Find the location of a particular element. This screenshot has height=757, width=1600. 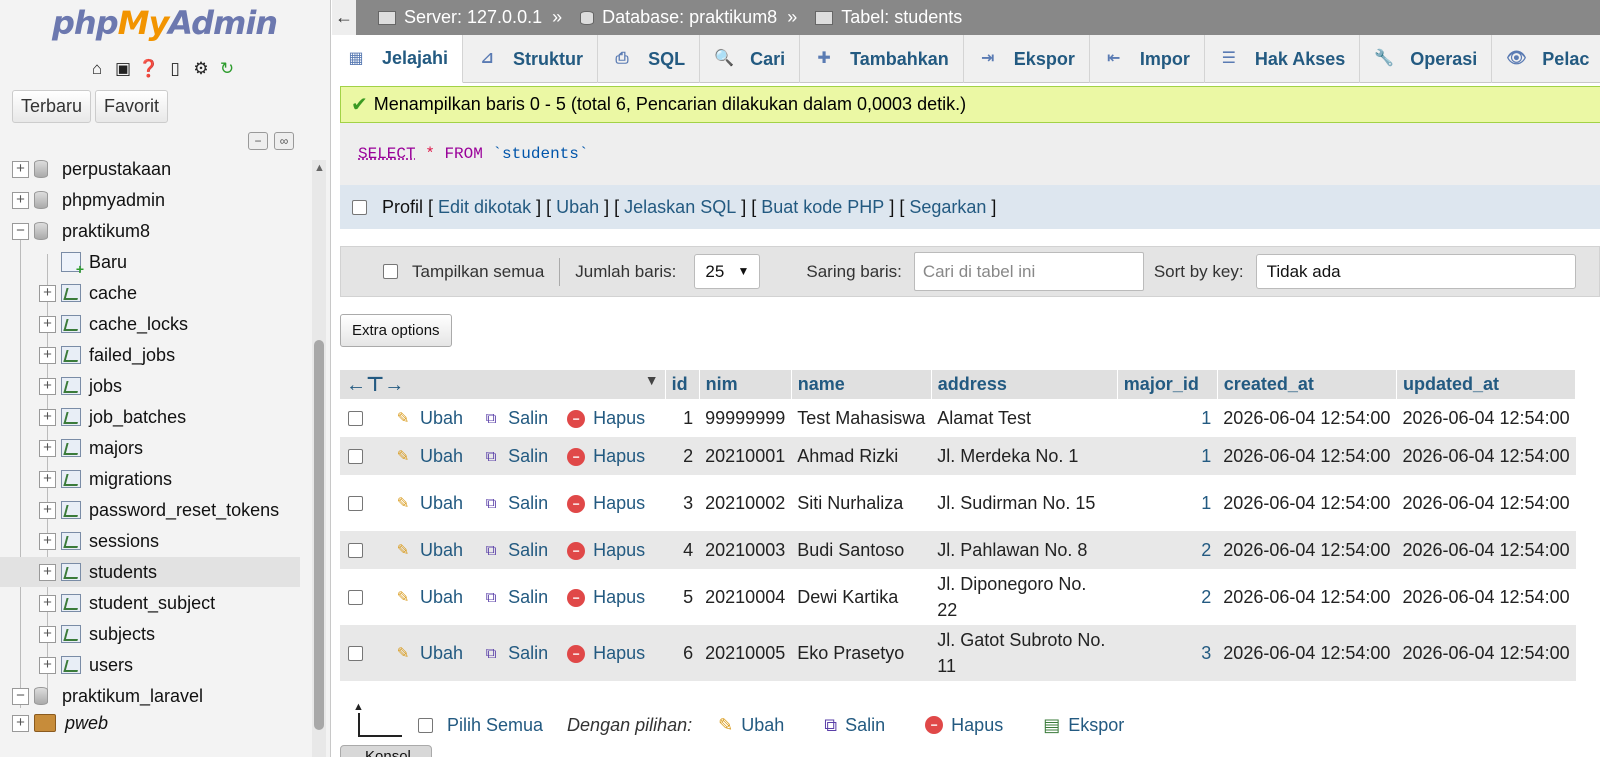

tab-sql: ⎙ SQL is located at coordinates (649, 59).